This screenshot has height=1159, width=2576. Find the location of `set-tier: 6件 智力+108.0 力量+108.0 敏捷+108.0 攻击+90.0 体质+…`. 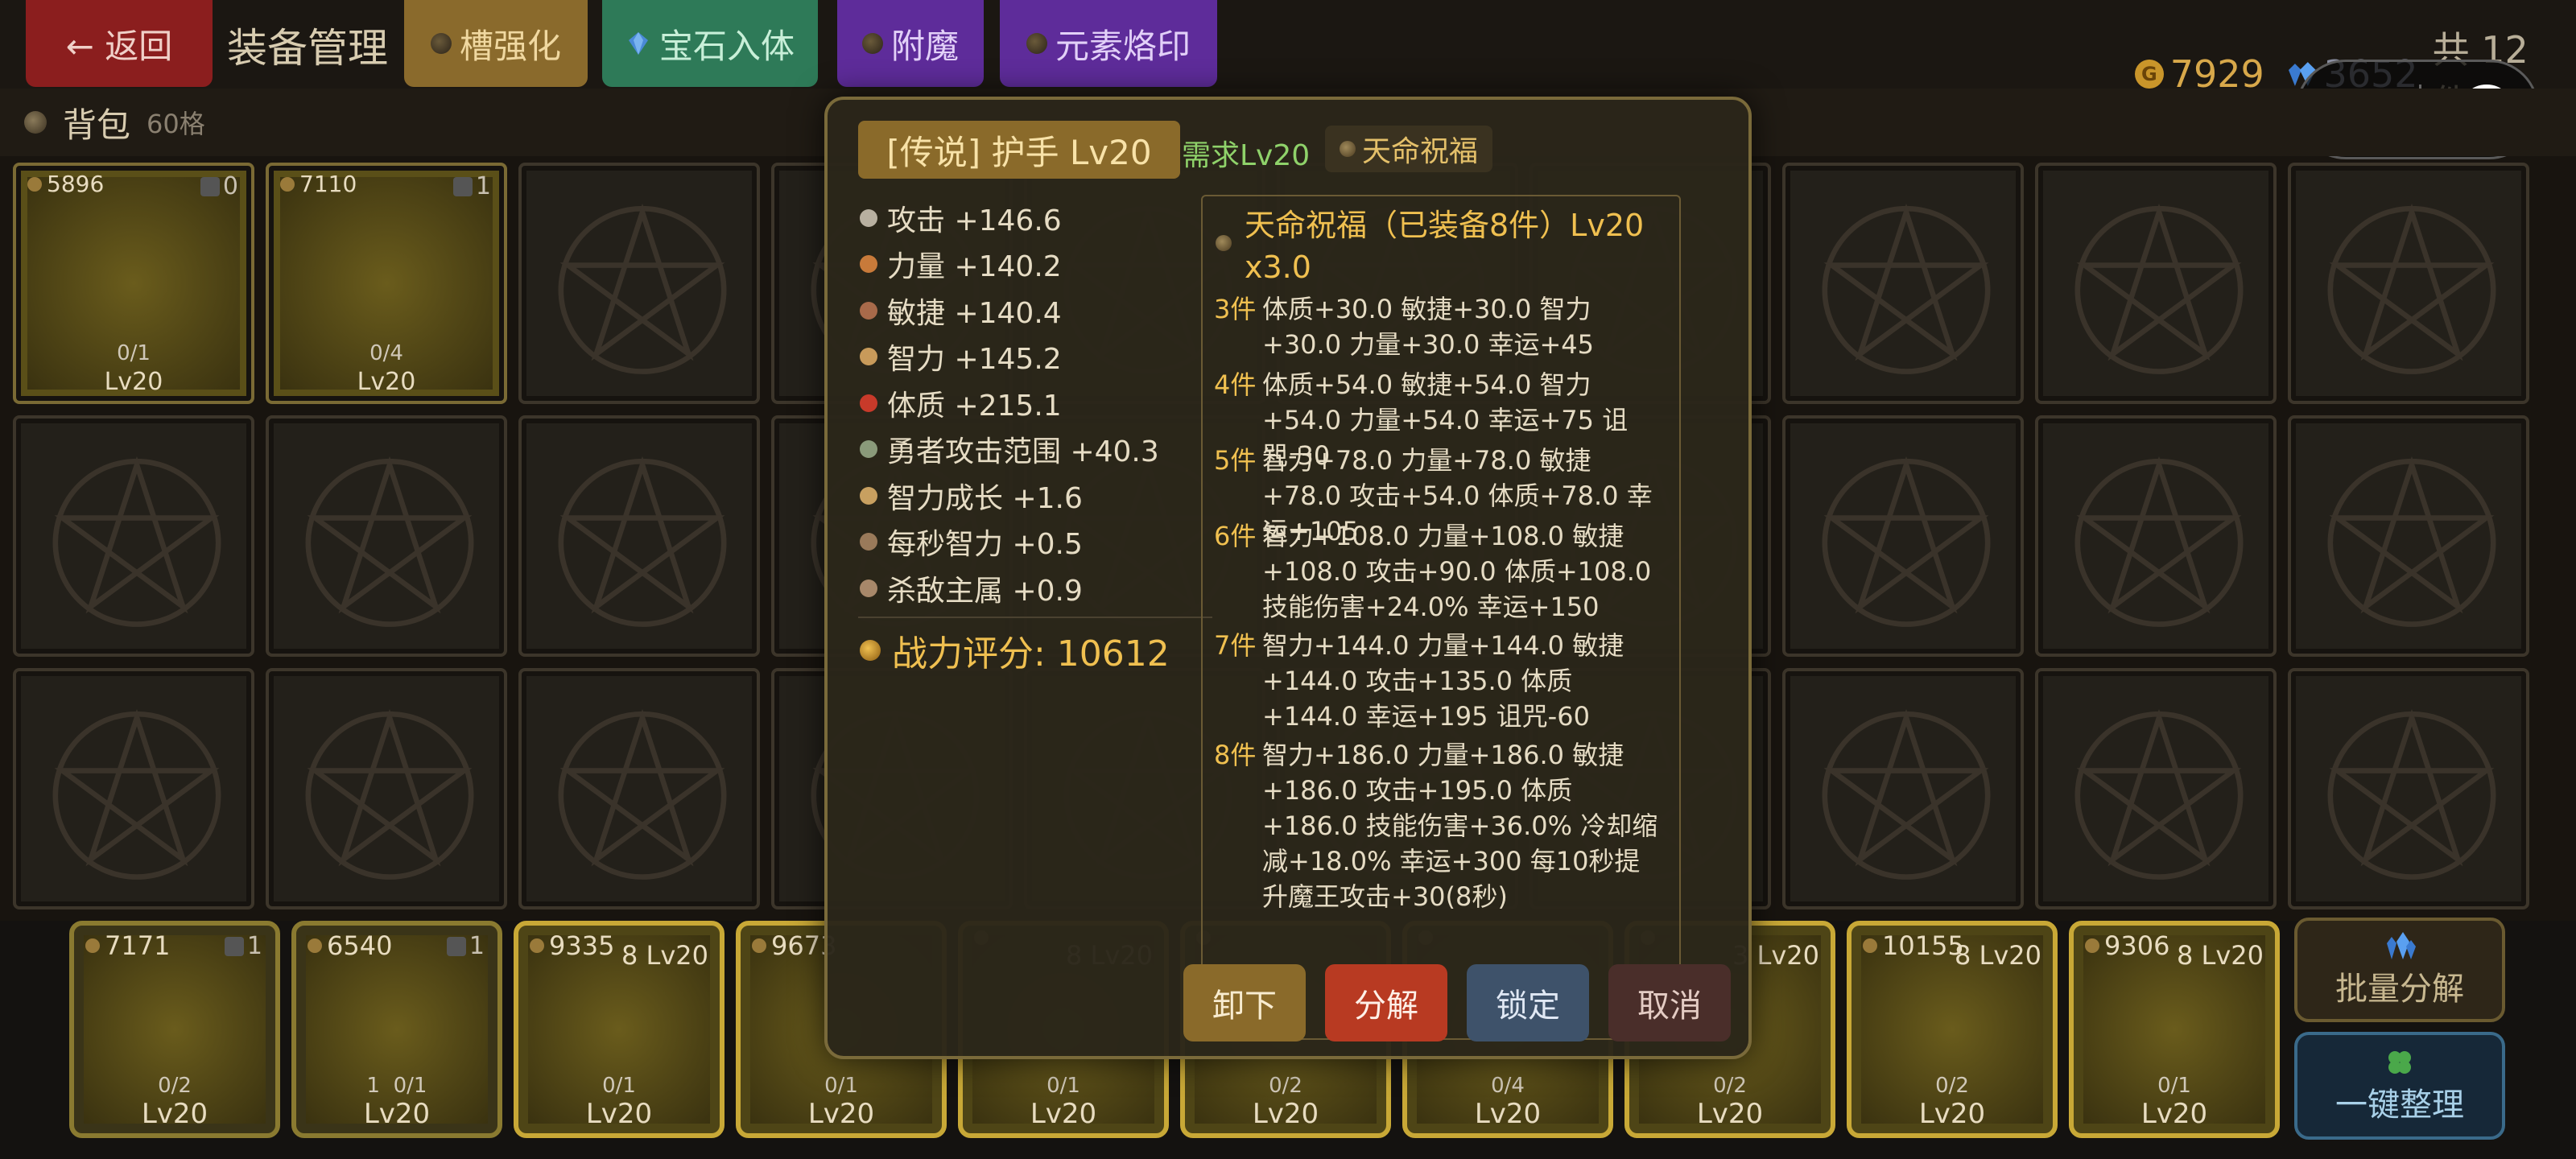

set-tier: 6件 智力+108.0 力量+108.0 敏捷+108.0 攻击+90.0 体质+… is located at coordinates (1439, 571).